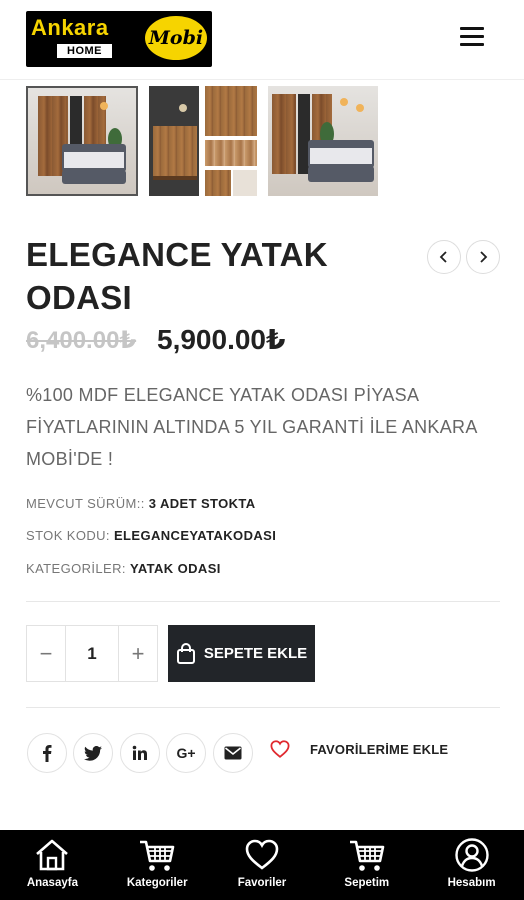 The image size is (524, 900). I want to click on old-price: 6,400.00₺, so click(81, 340).